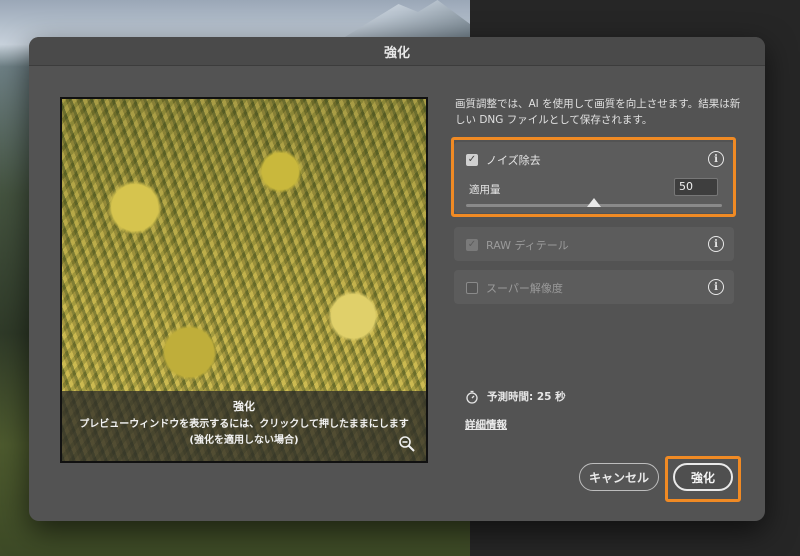 This screenshot has width=800, height=556. Describe the element at coordinates (407, 444) in the screenshot. I see `zoom-out-icon` at that location.